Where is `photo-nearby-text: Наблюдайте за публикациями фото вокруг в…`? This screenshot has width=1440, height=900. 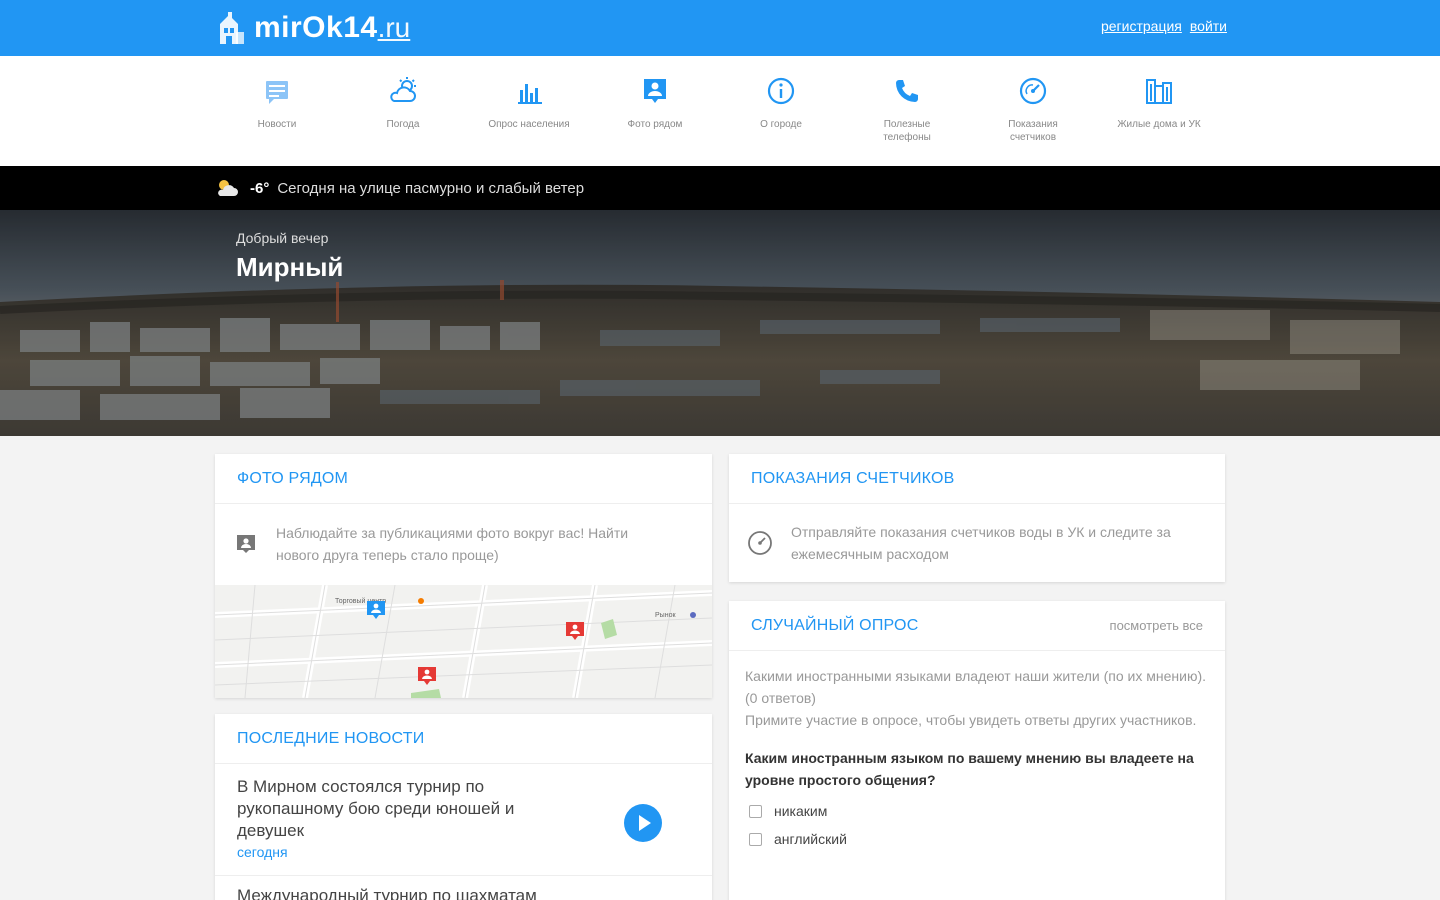
photo-nearby-text: Наблюдайте за публикациями фото вокруг в… is located at coordinates (452, 544).